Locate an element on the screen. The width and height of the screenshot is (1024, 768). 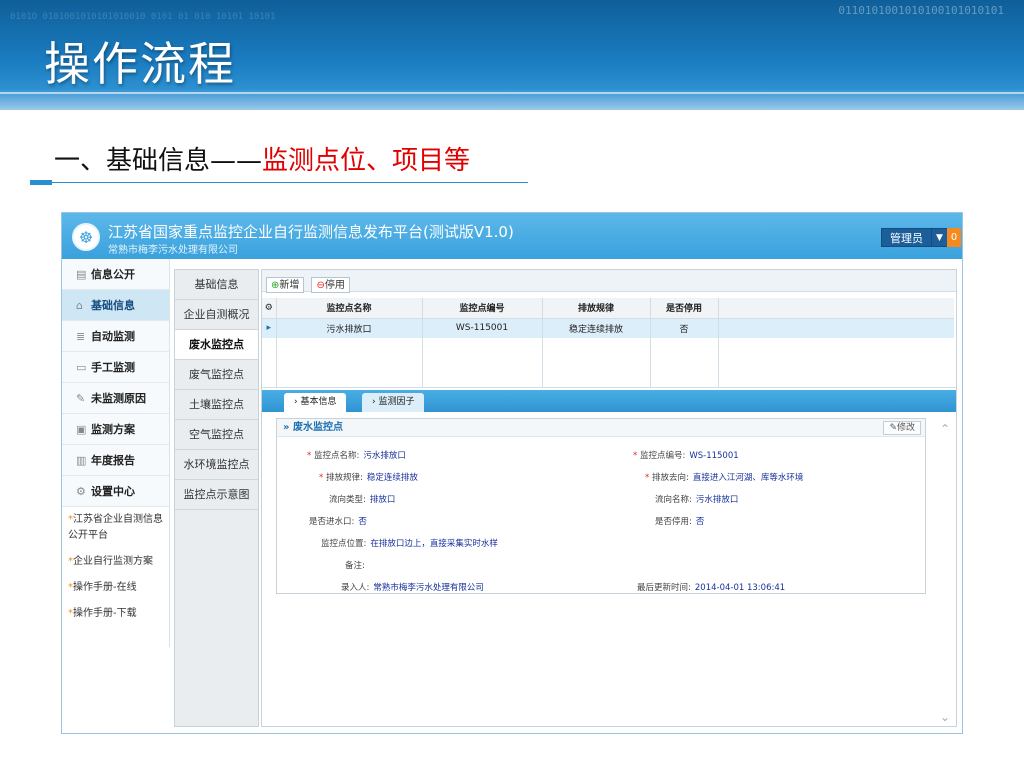
col-header-rule: 排放规律 is located at coordinates (596, 308).